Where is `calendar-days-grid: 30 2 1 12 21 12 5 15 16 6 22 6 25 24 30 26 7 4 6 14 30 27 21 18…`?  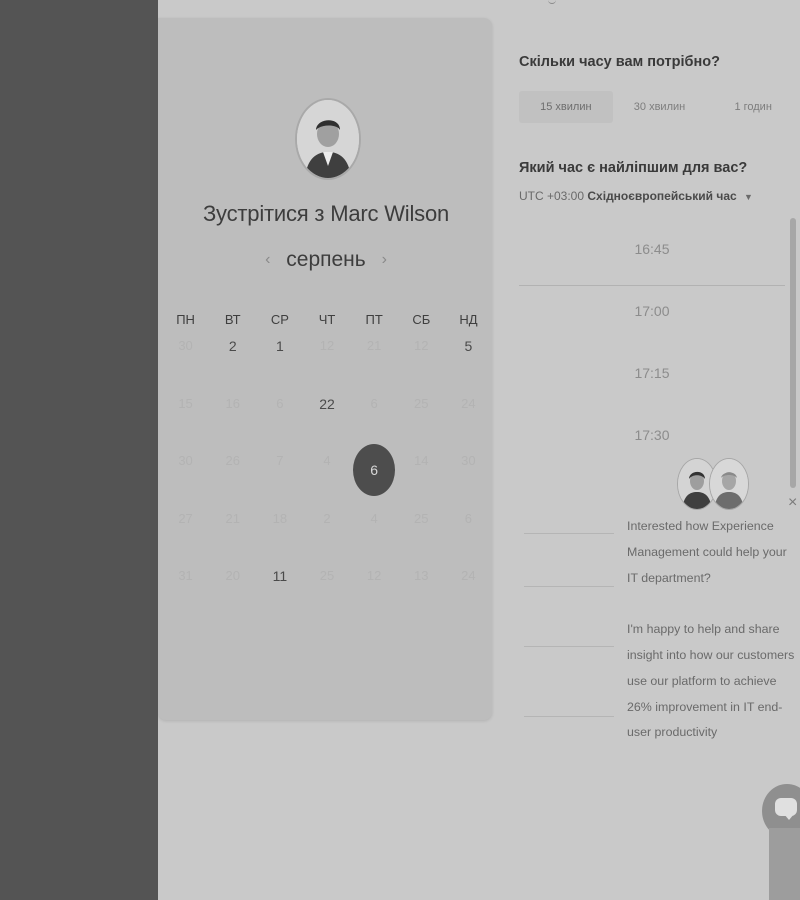
calendar-days-grid: 30 2 1 12 21 12 5 15 16 6 22 6 25 24 30 26 7 4 6 14 30 27 21 18… is located at coordinates (327, 479).